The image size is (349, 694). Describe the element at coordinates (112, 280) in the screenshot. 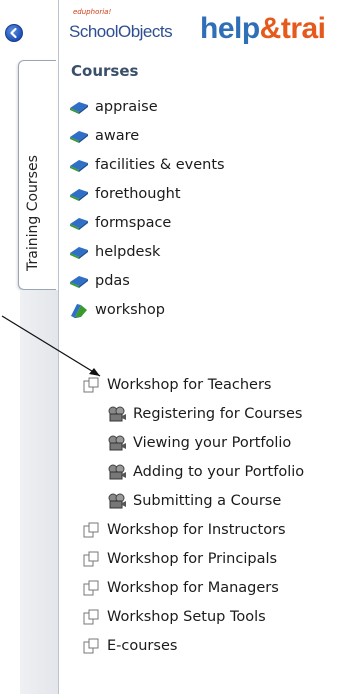

I see `course-item-label: pdas` at that location.